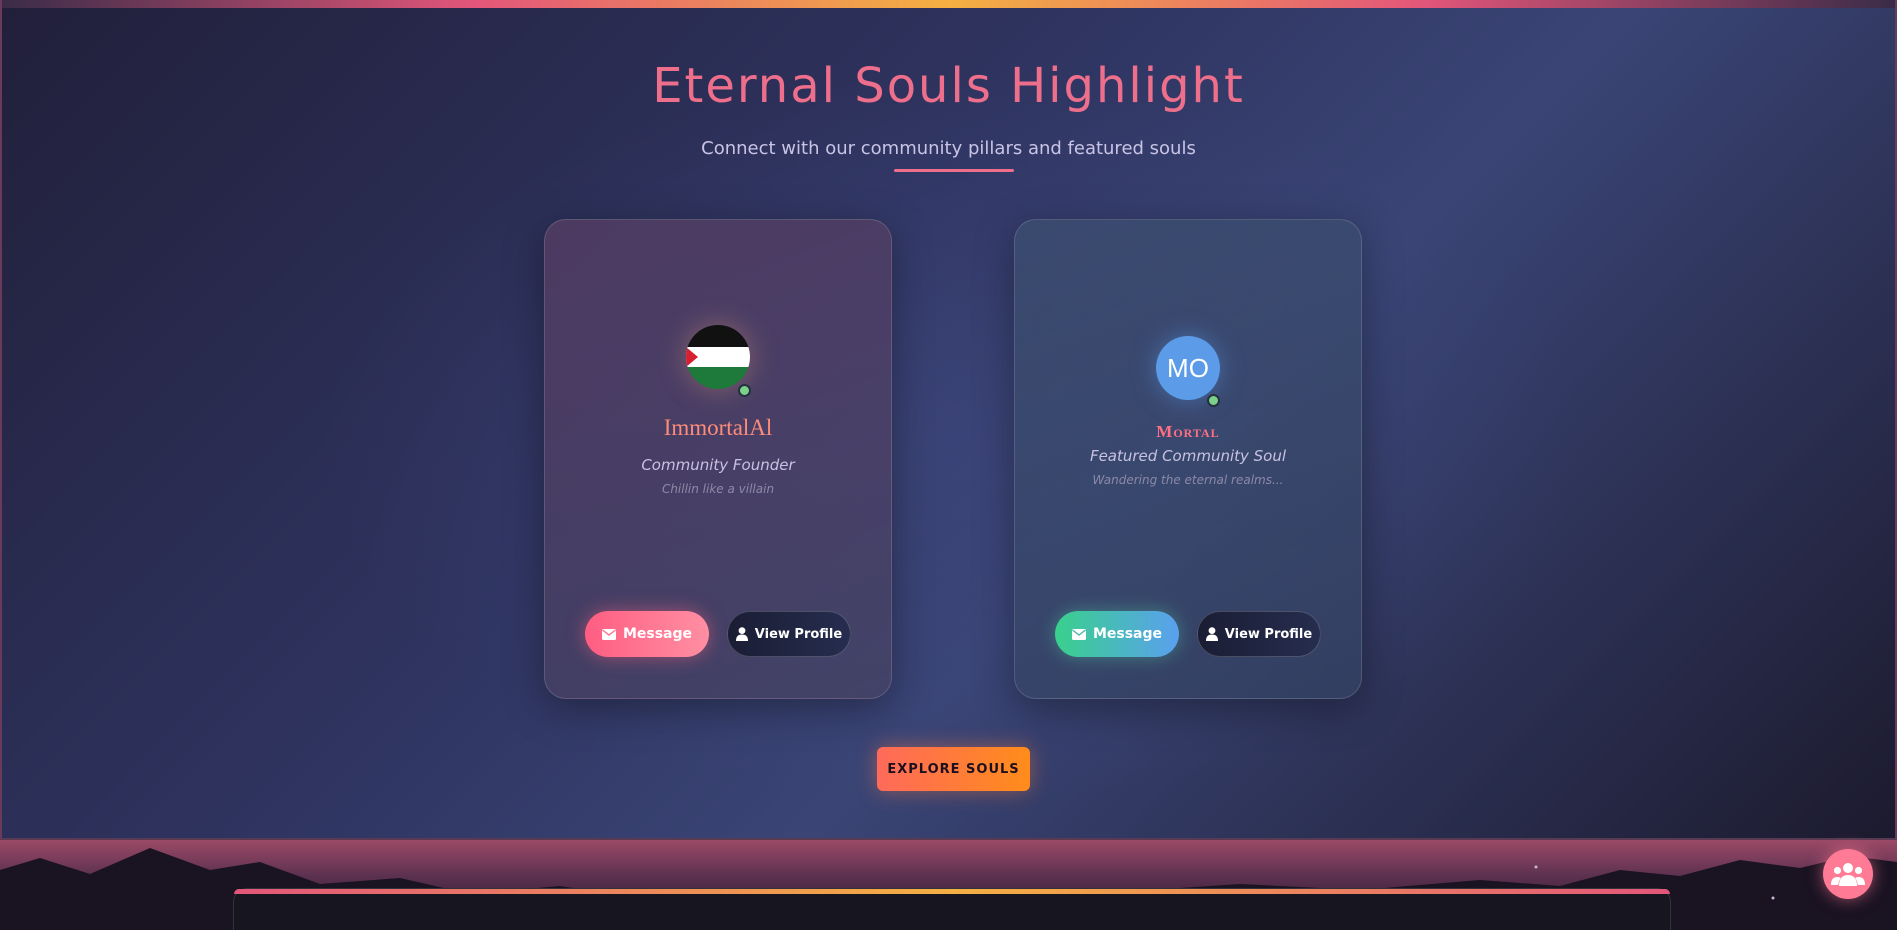 This screenshot has width=1897, height=930. I want to click on panel-gradient-border, so click(948, 4).